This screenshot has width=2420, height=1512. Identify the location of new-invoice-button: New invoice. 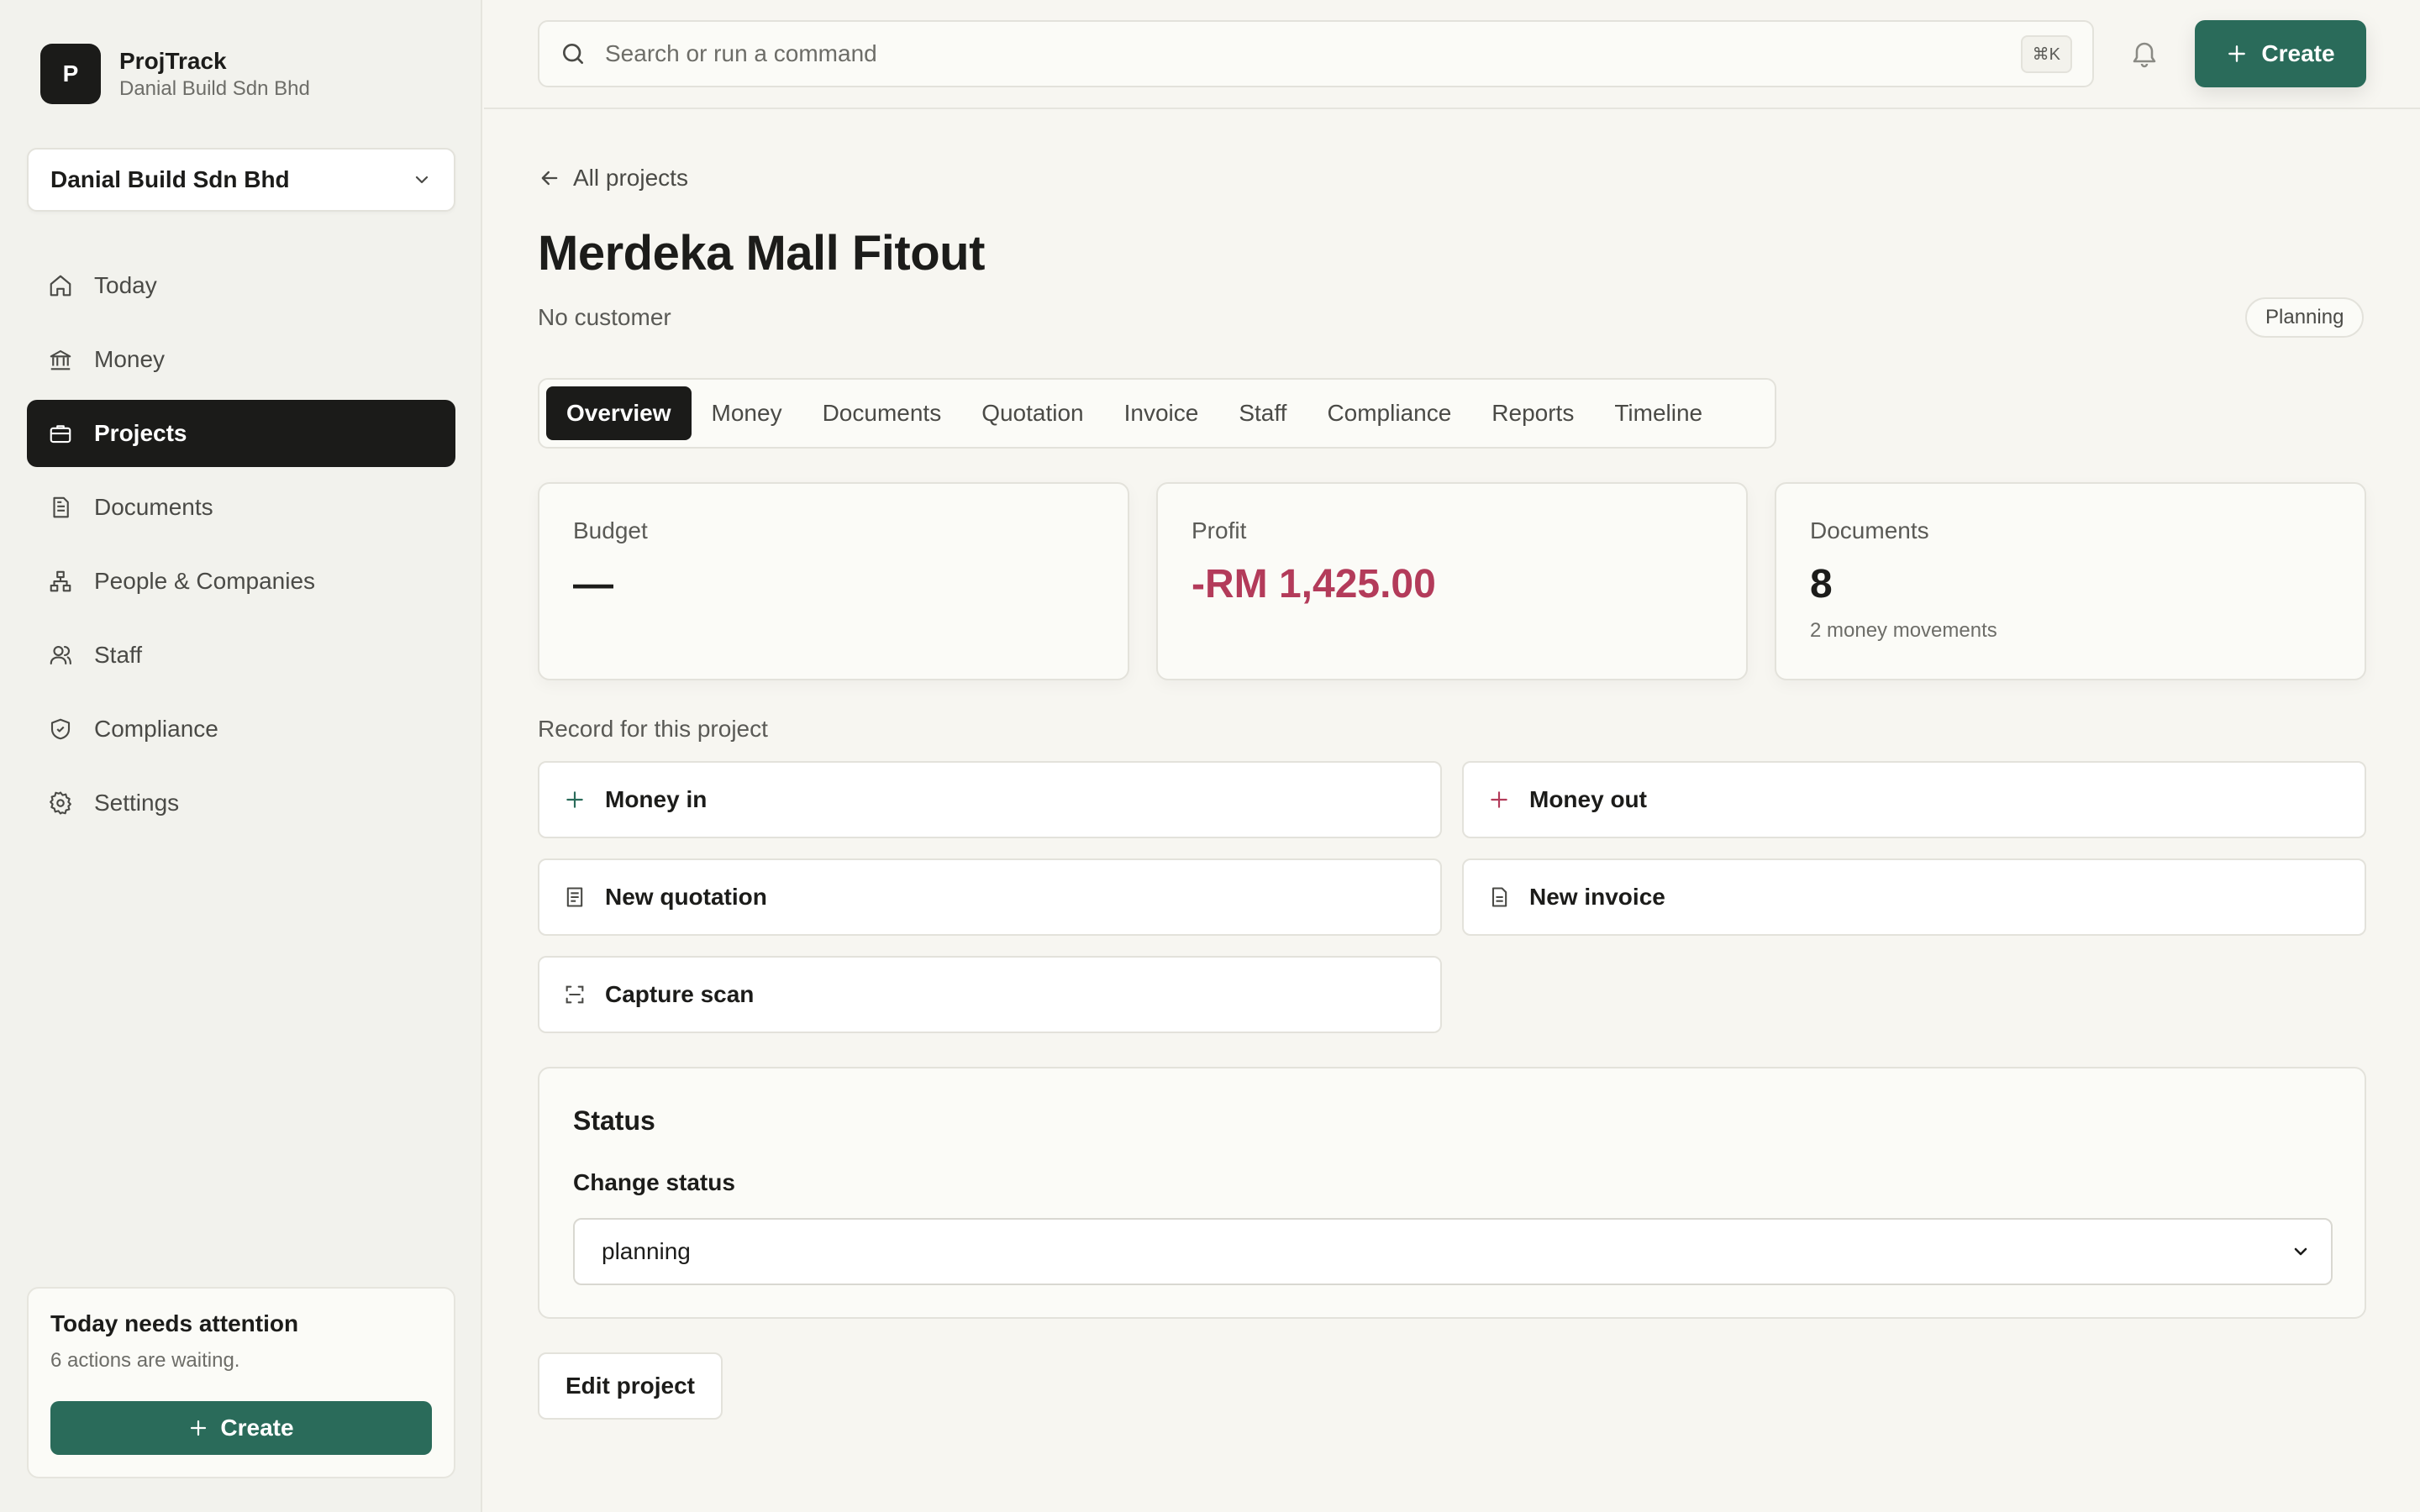
(1914, 897).